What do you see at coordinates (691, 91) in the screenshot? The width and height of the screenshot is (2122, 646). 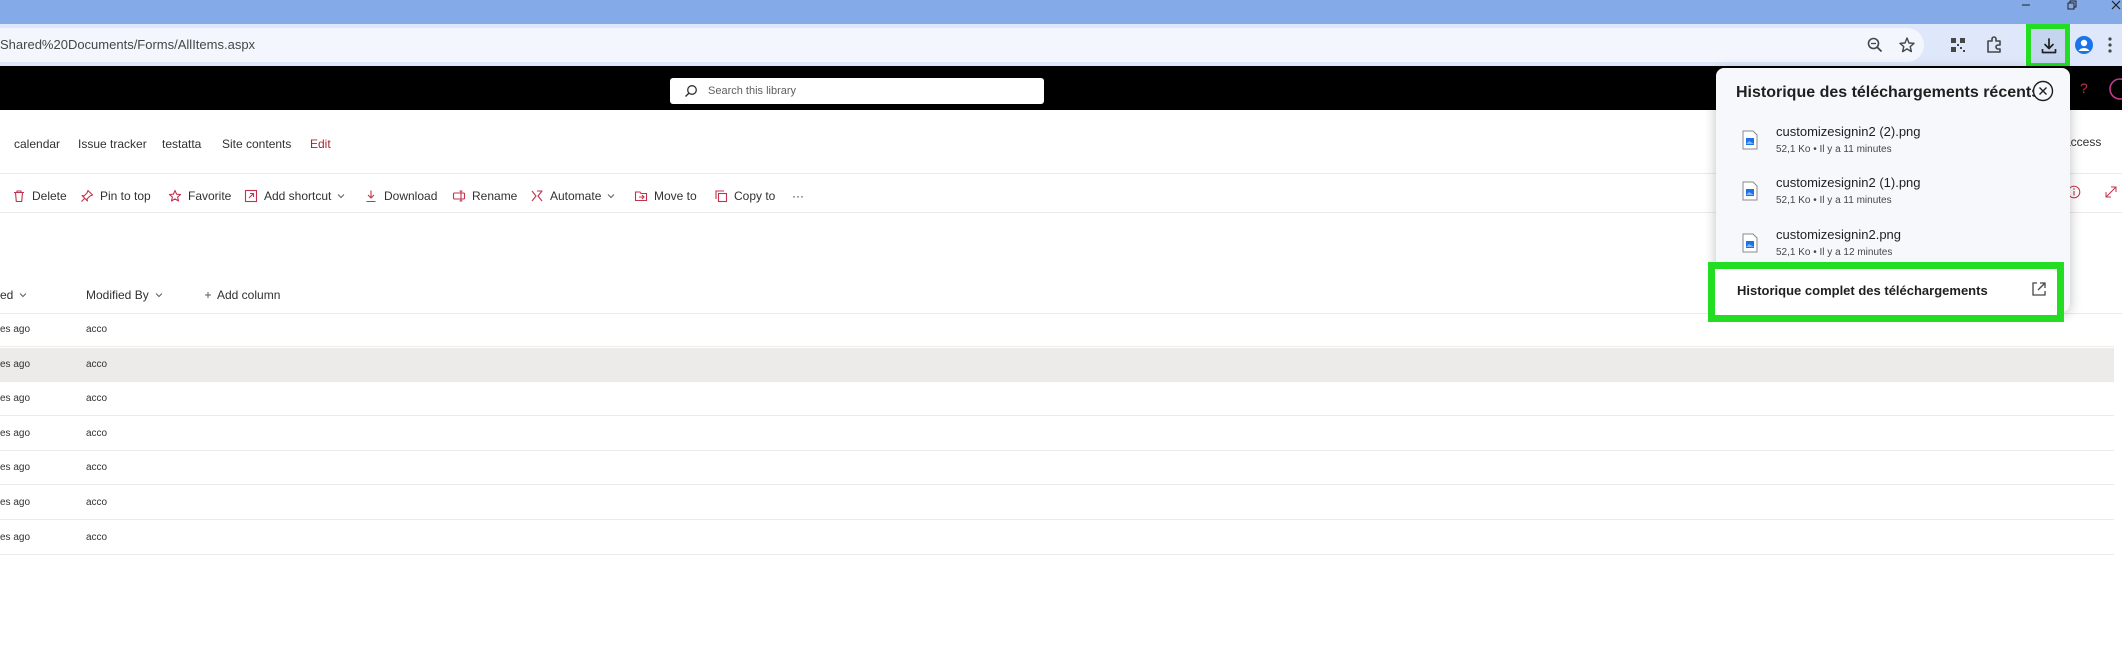 I see `search-icon` at bounding box center [691, 91].